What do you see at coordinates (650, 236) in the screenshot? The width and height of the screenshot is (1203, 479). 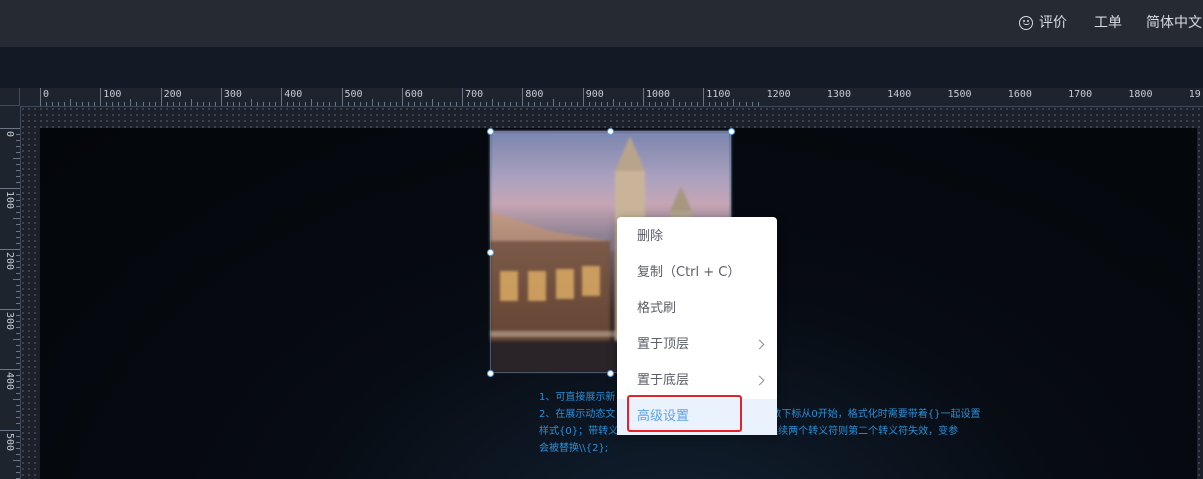 I see `menu-item-label: 删除` at bounding box center [650, 236].